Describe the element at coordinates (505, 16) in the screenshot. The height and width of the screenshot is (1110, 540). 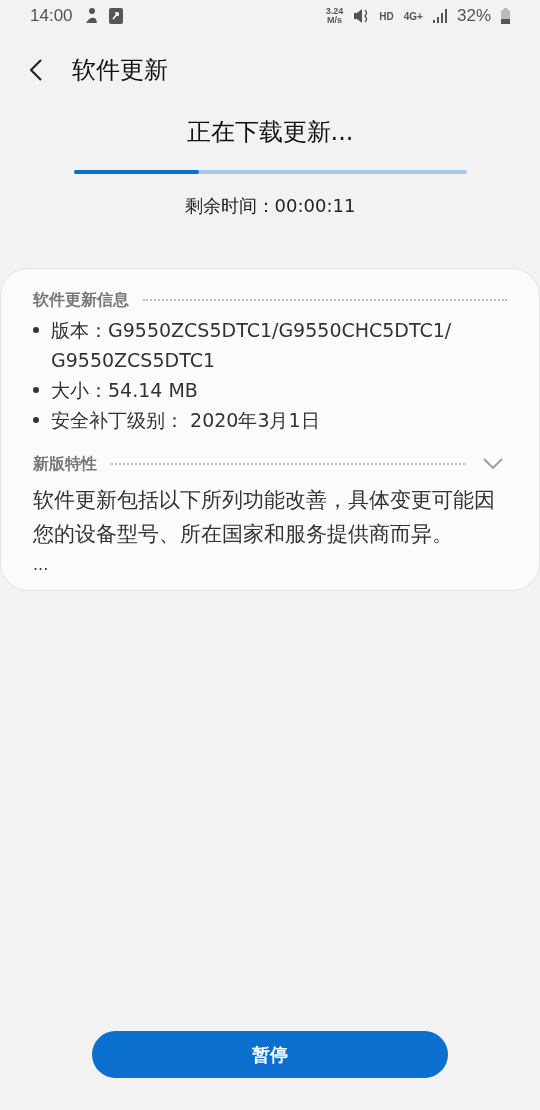
I see `battery-icon` at that location.